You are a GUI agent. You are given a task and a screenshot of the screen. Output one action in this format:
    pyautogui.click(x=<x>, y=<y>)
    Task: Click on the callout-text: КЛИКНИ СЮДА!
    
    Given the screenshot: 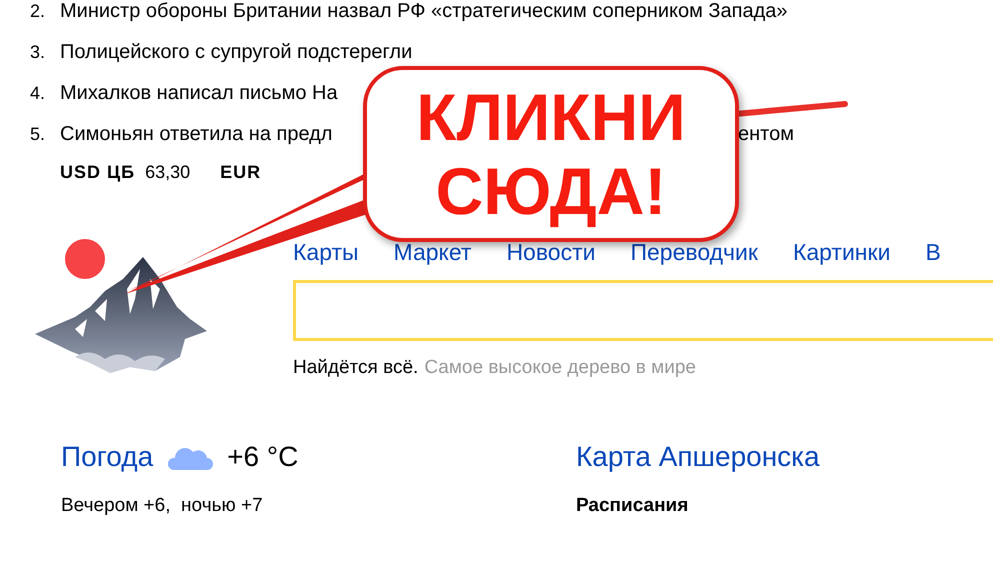 What is the action you would take?
    pyautogui.click(x=551, y=154)
    